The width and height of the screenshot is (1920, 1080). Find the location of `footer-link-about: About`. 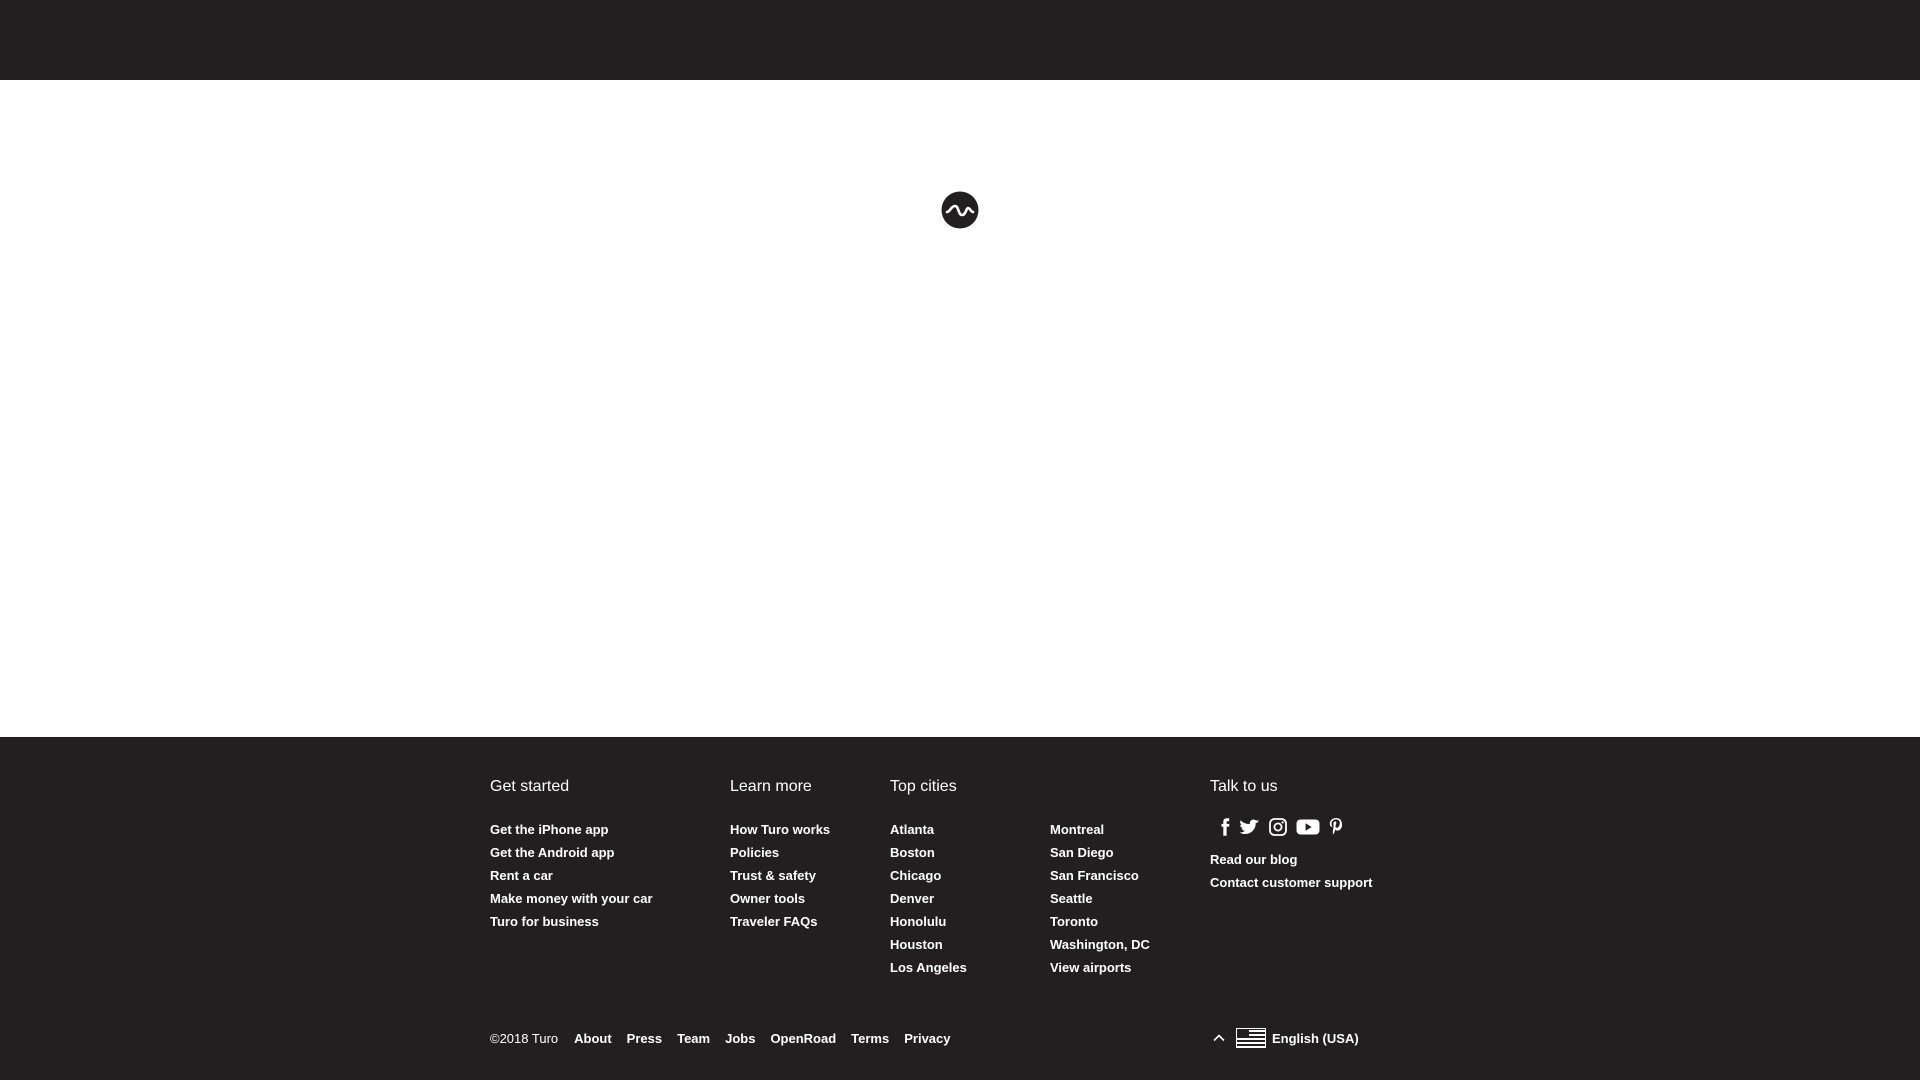

footer-link-about: About is located at coordinates (593, 1038).